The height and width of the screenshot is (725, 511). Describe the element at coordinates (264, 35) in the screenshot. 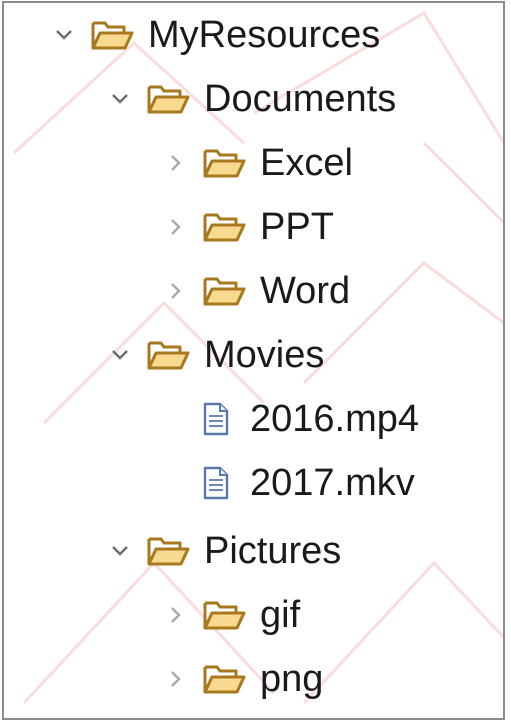

I see `tree-item-label: MyResources` at that location.